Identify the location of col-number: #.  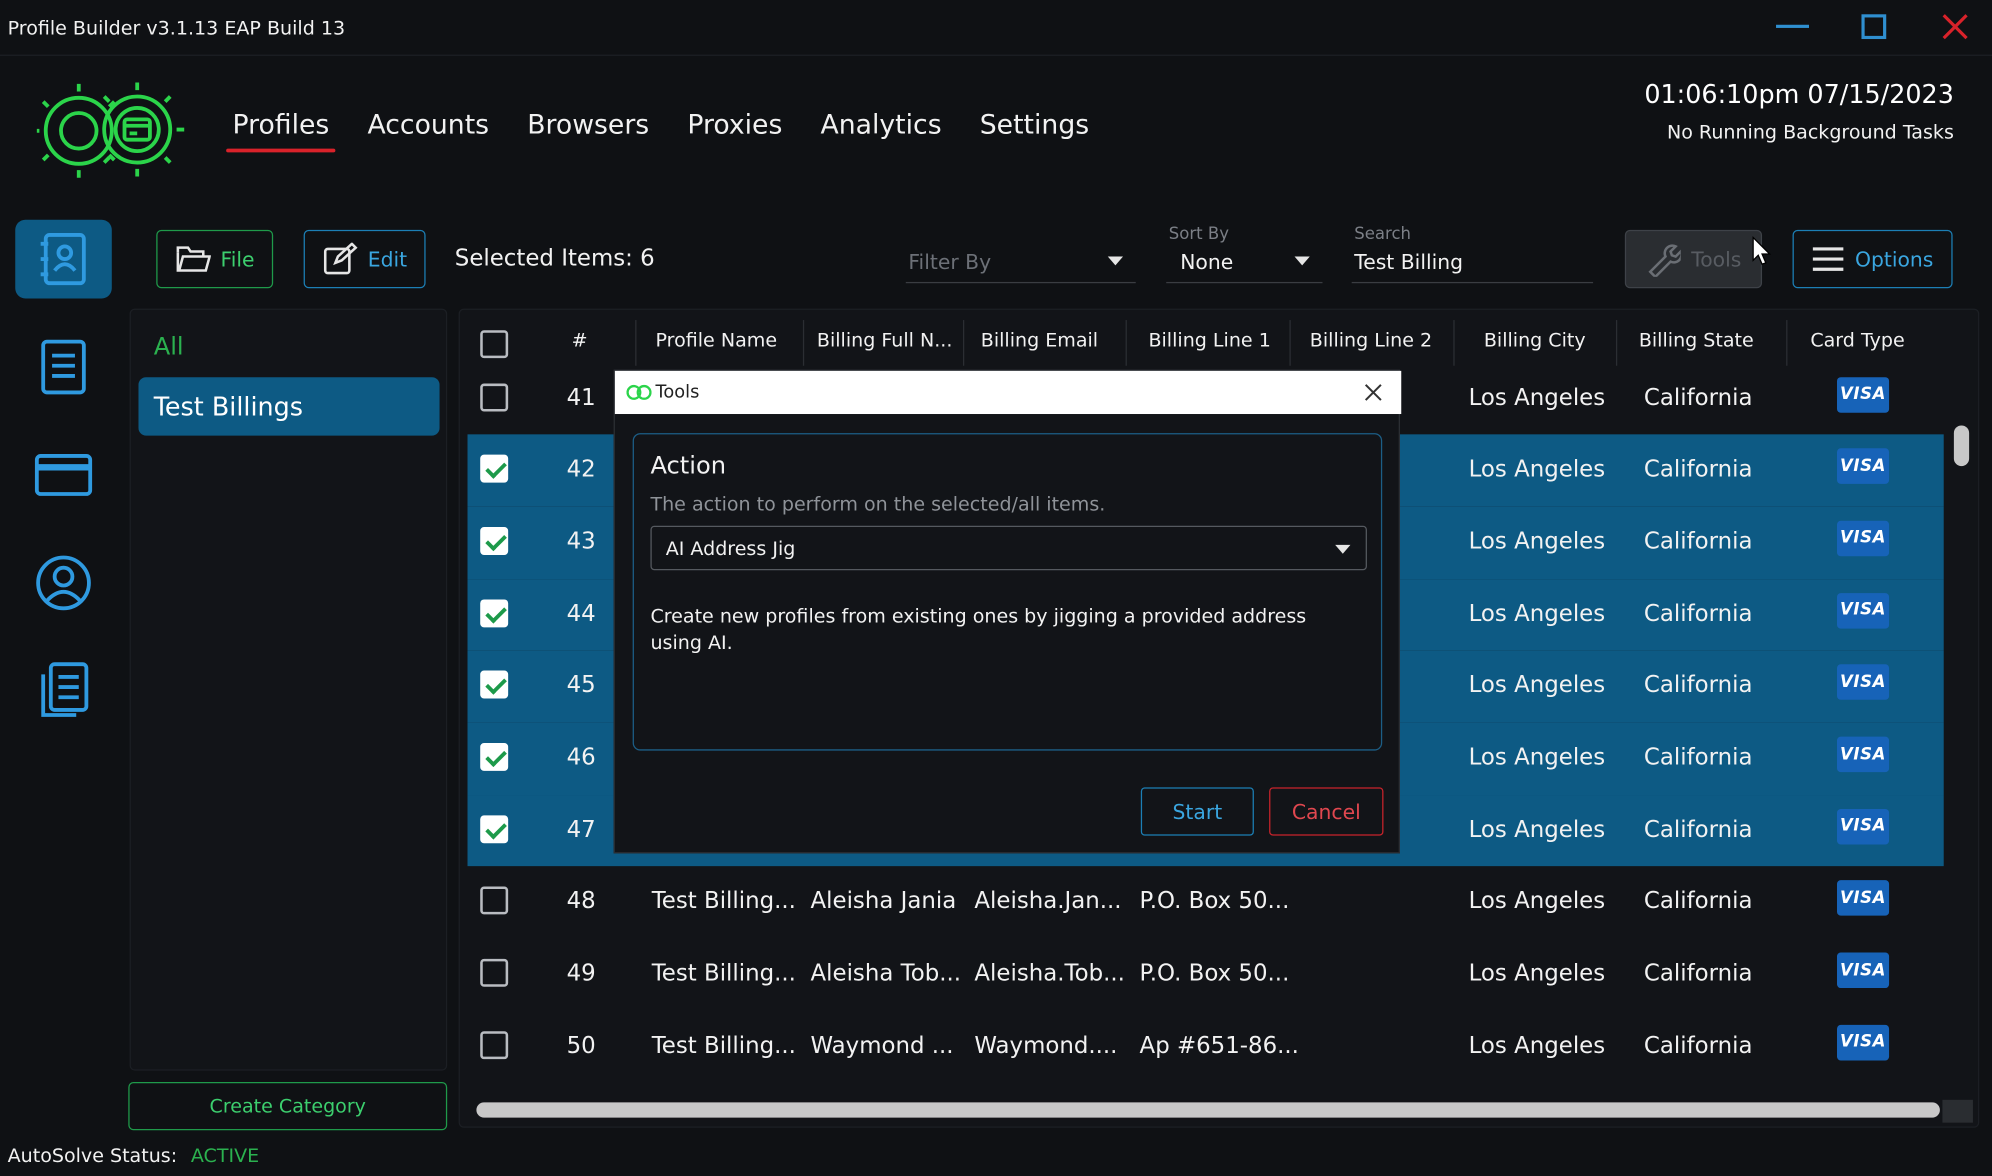
(580, 340).